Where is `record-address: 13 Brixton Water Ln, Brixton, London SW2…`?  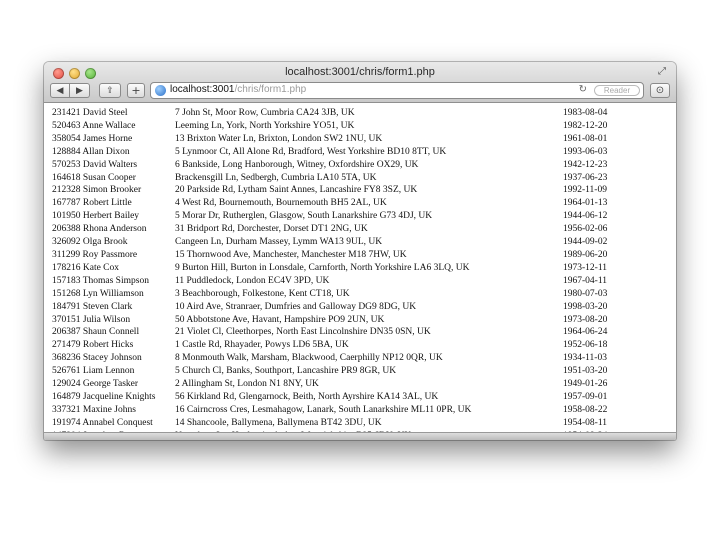 record-address: 13 Brixton Water Ln, Brixton, London SW2… is located at coordinates (279, 138).